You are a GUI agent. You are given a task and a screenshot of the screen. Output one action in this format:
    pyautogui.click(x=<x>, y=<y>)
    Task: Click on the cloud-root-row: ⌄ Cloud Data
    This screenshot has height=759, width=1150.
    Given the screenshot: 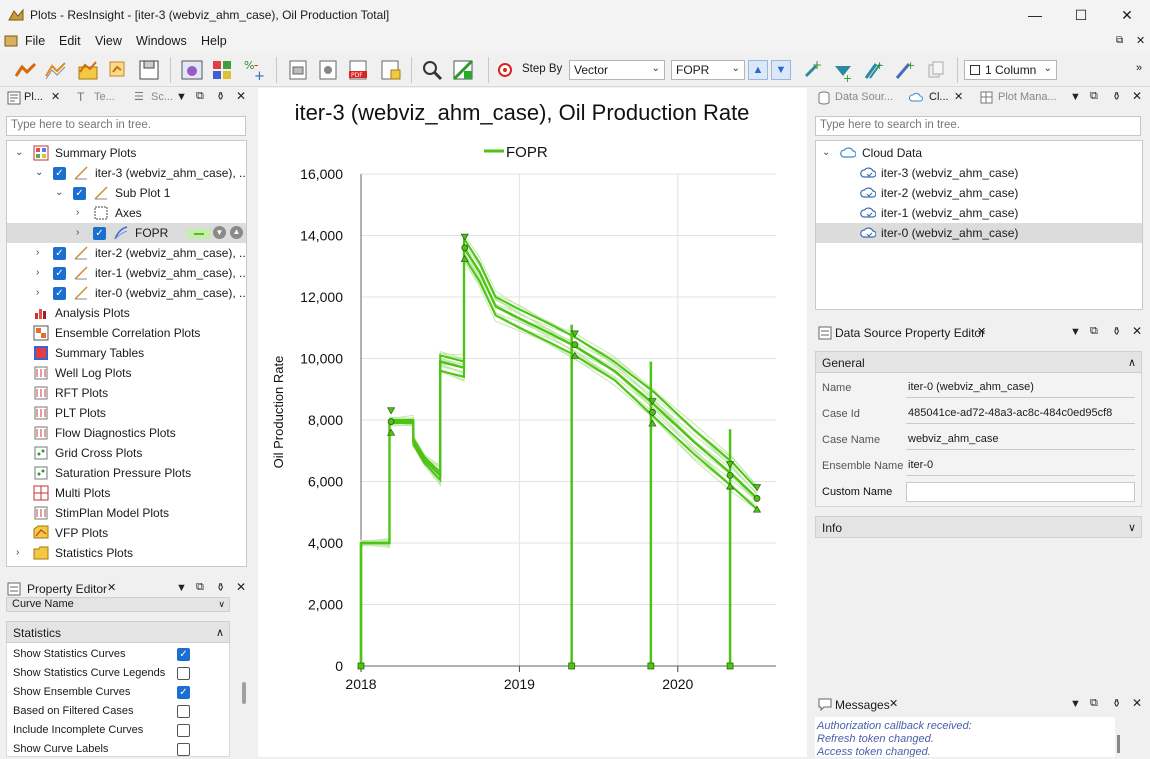 What is the action you would take?
    pyautogui.click(x=979, y=153)
    